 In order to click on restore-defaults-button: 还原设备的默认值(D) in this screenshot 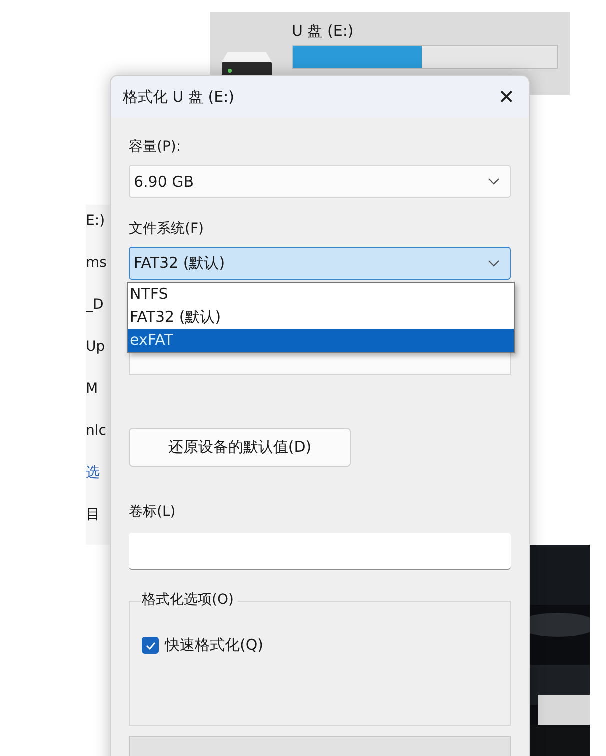, I will do `click(240, 447)`.